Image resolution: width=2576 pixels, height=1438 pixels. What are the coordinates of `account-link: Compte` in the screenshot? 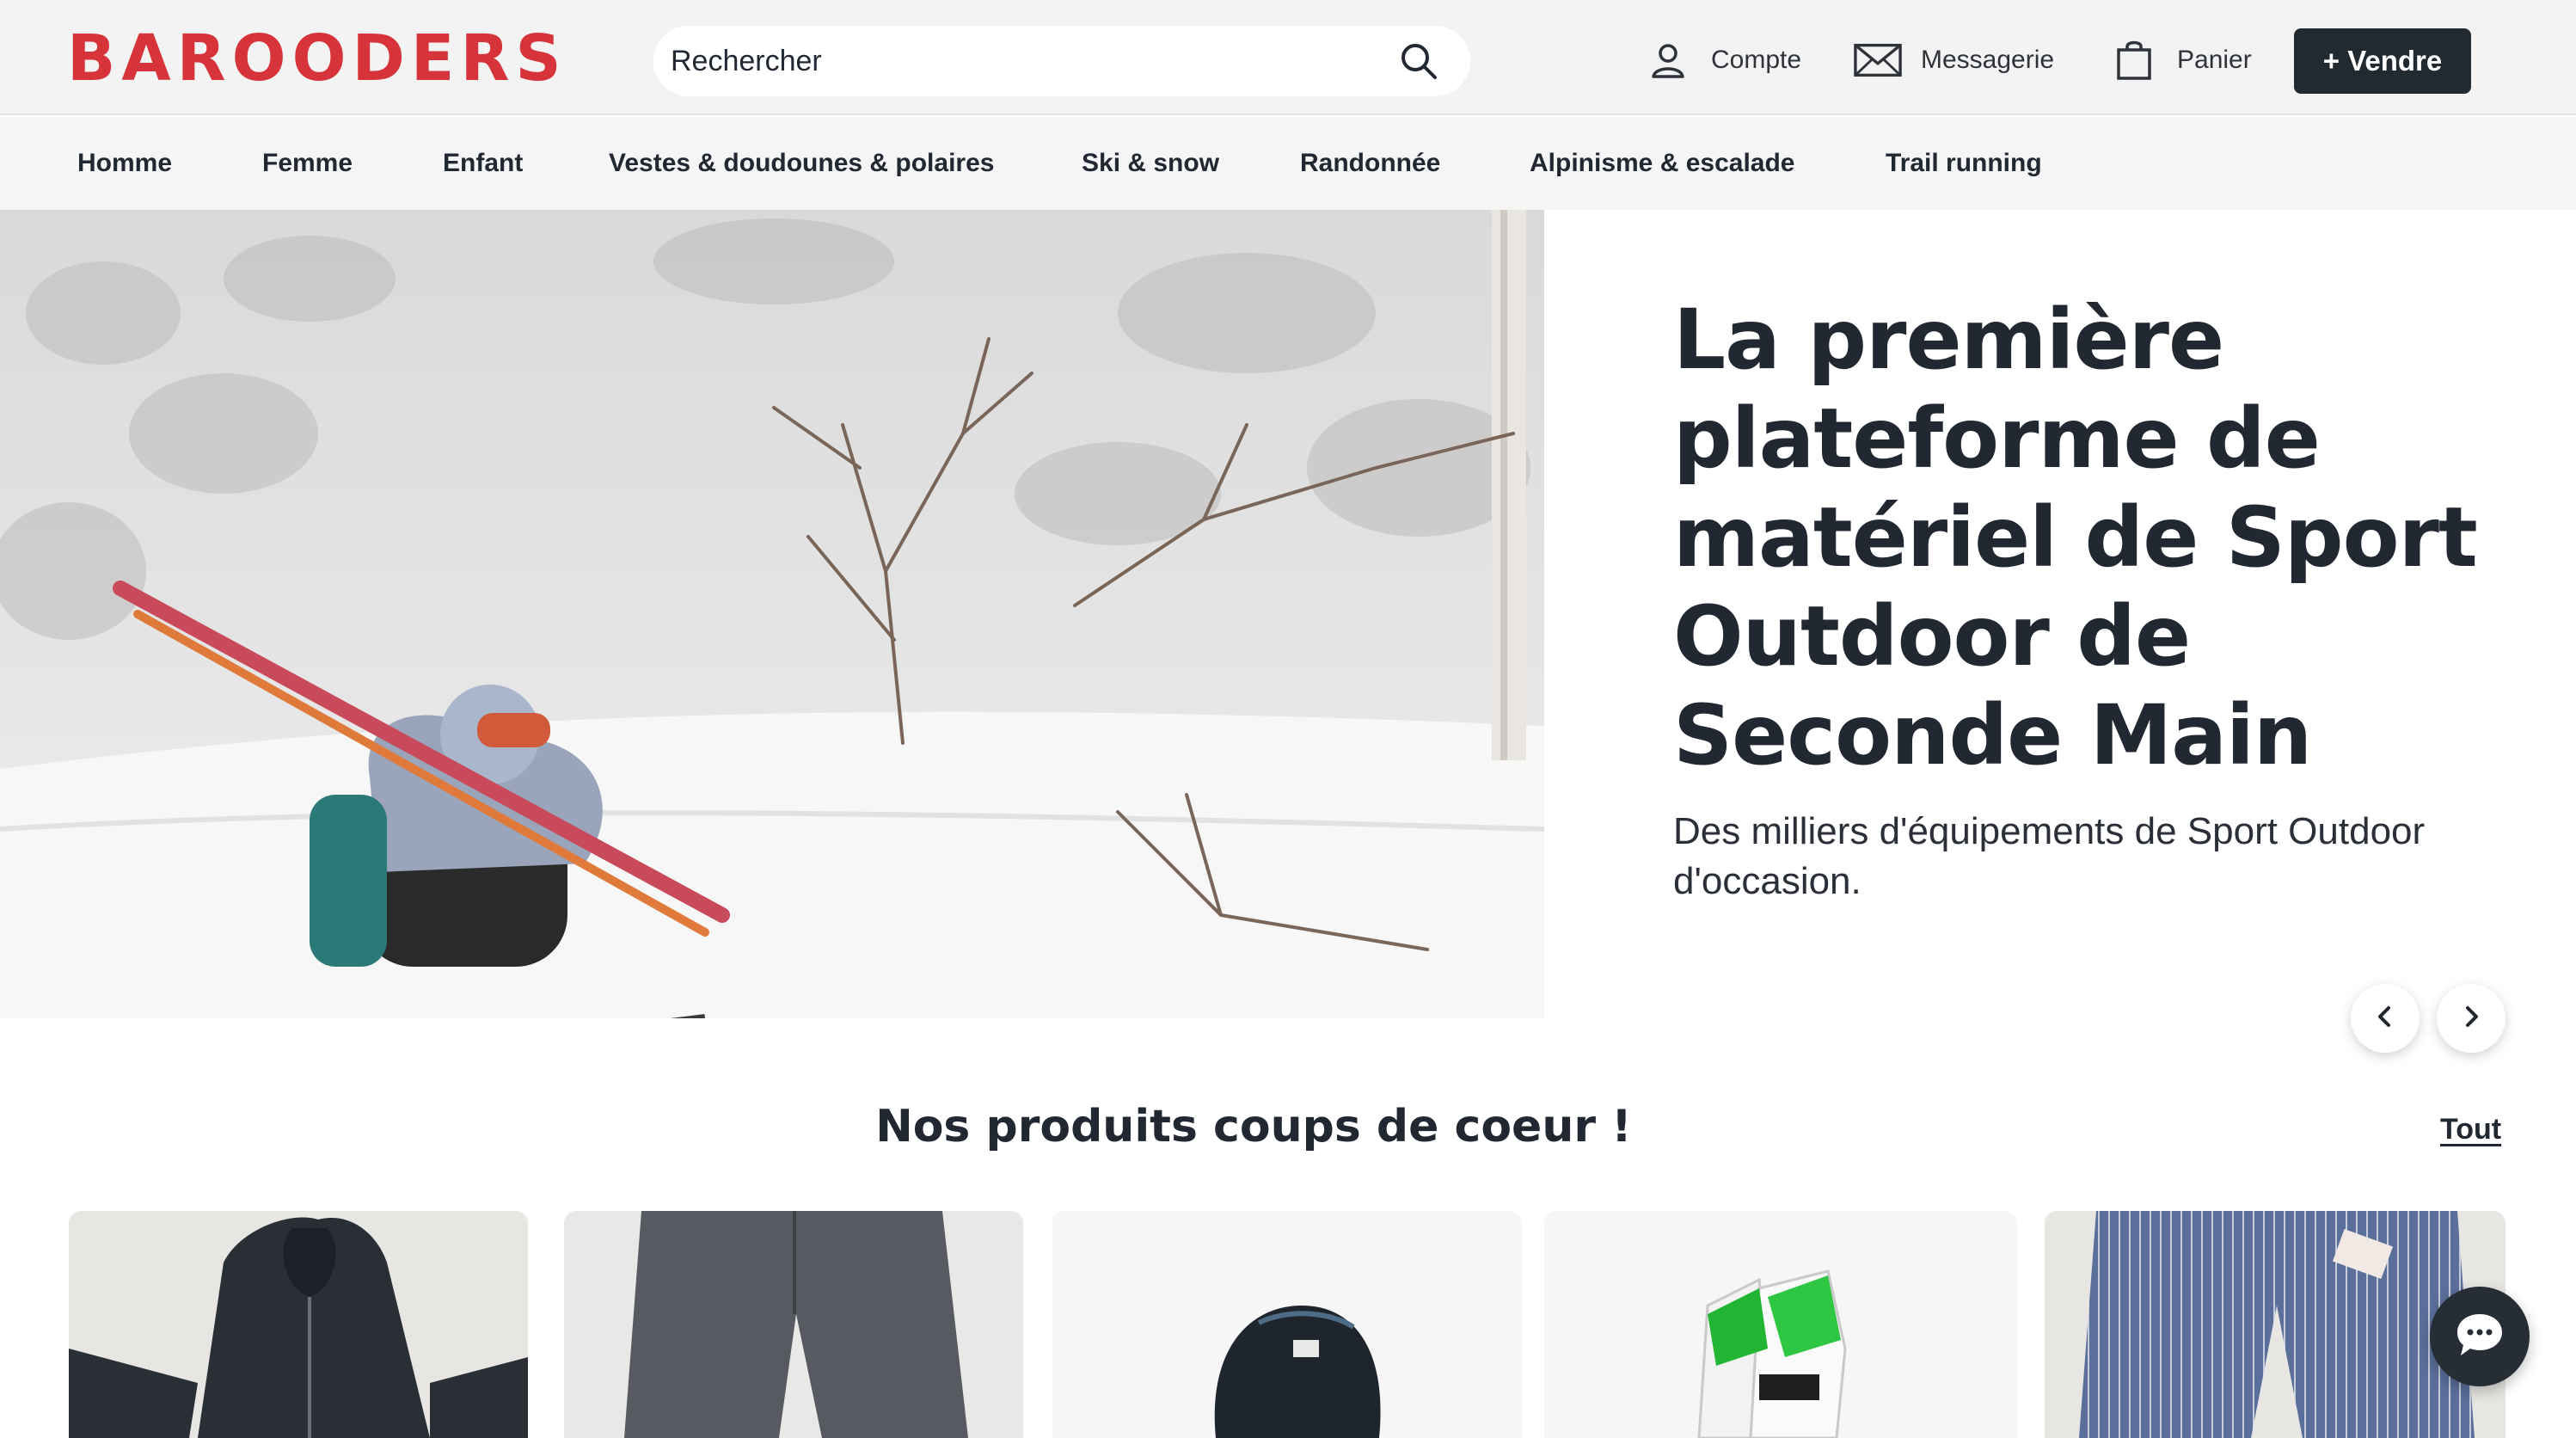 It's located at (1722, 61).